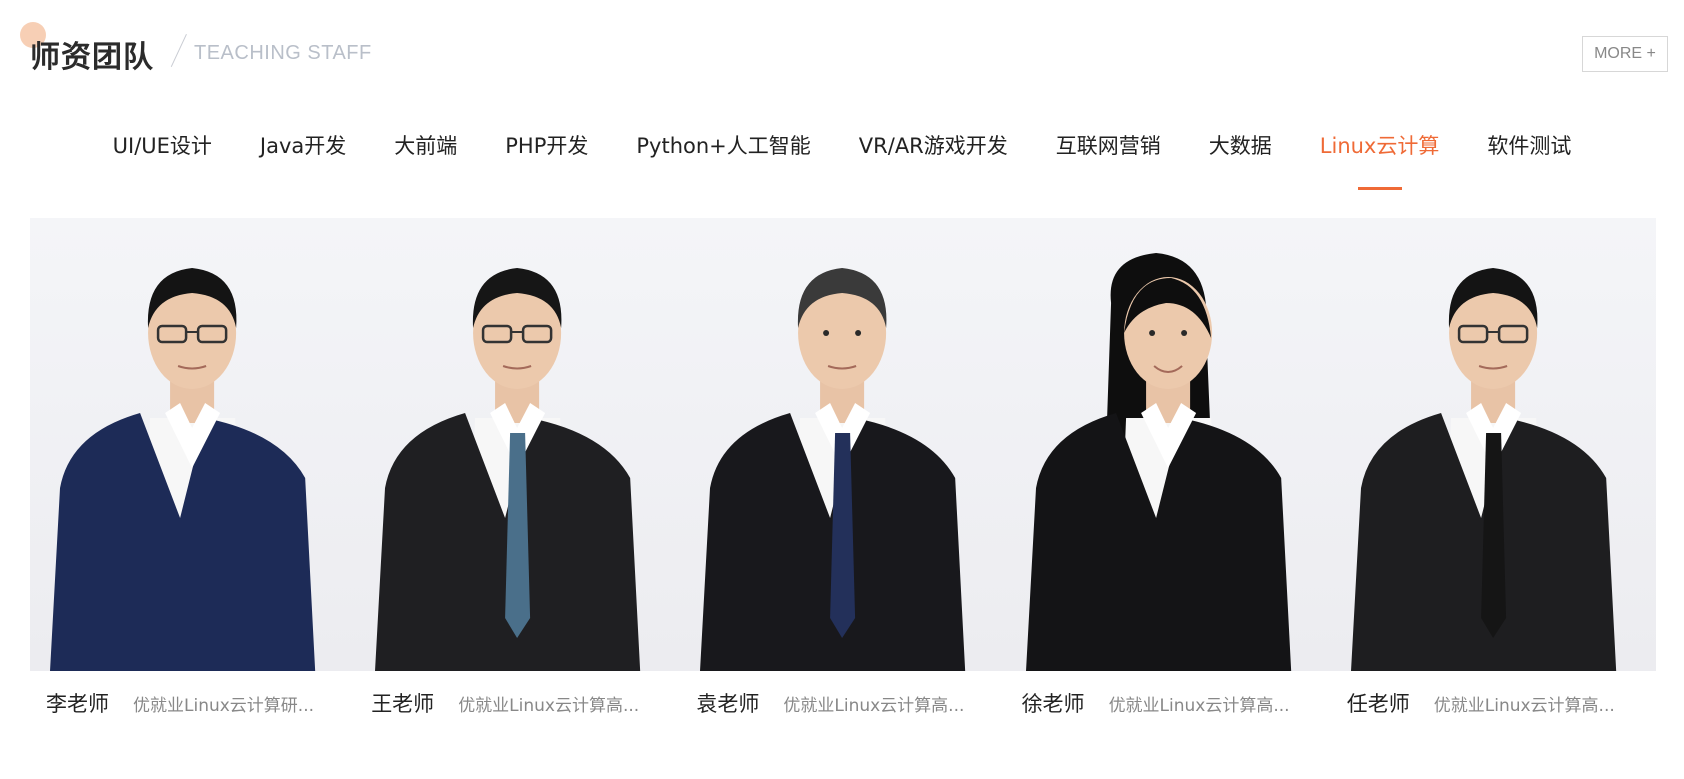  What do you see at coordinates (402, 703) in the screenshot?
I see `staff-name: 王老师` at bounding box center [402, 703].